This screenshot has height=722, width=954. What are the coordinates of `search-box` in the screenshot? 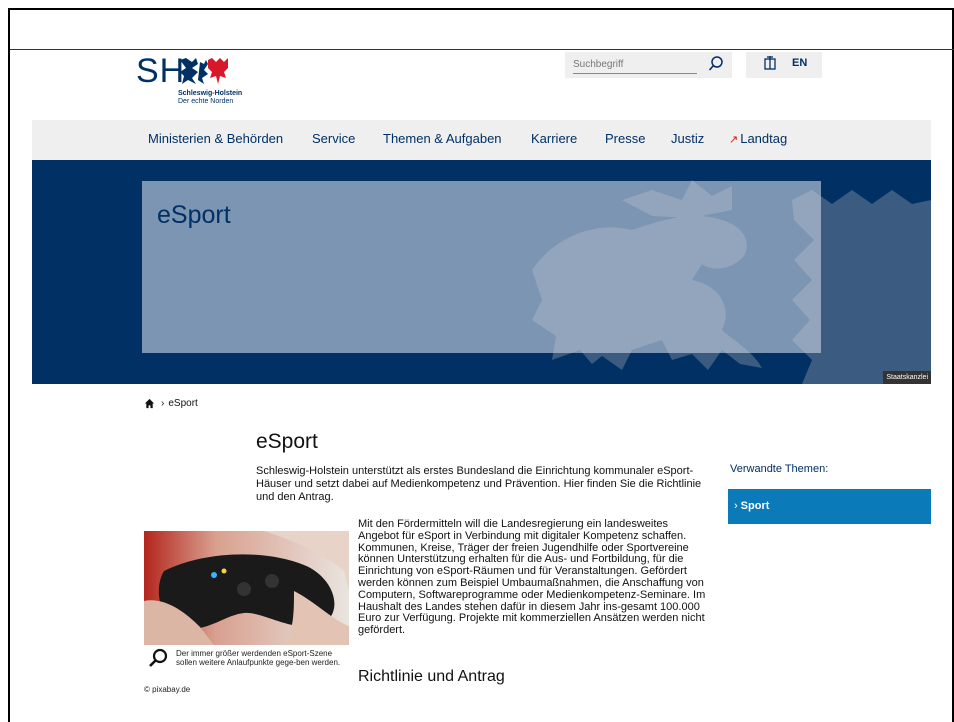 It's located at (648, 65).